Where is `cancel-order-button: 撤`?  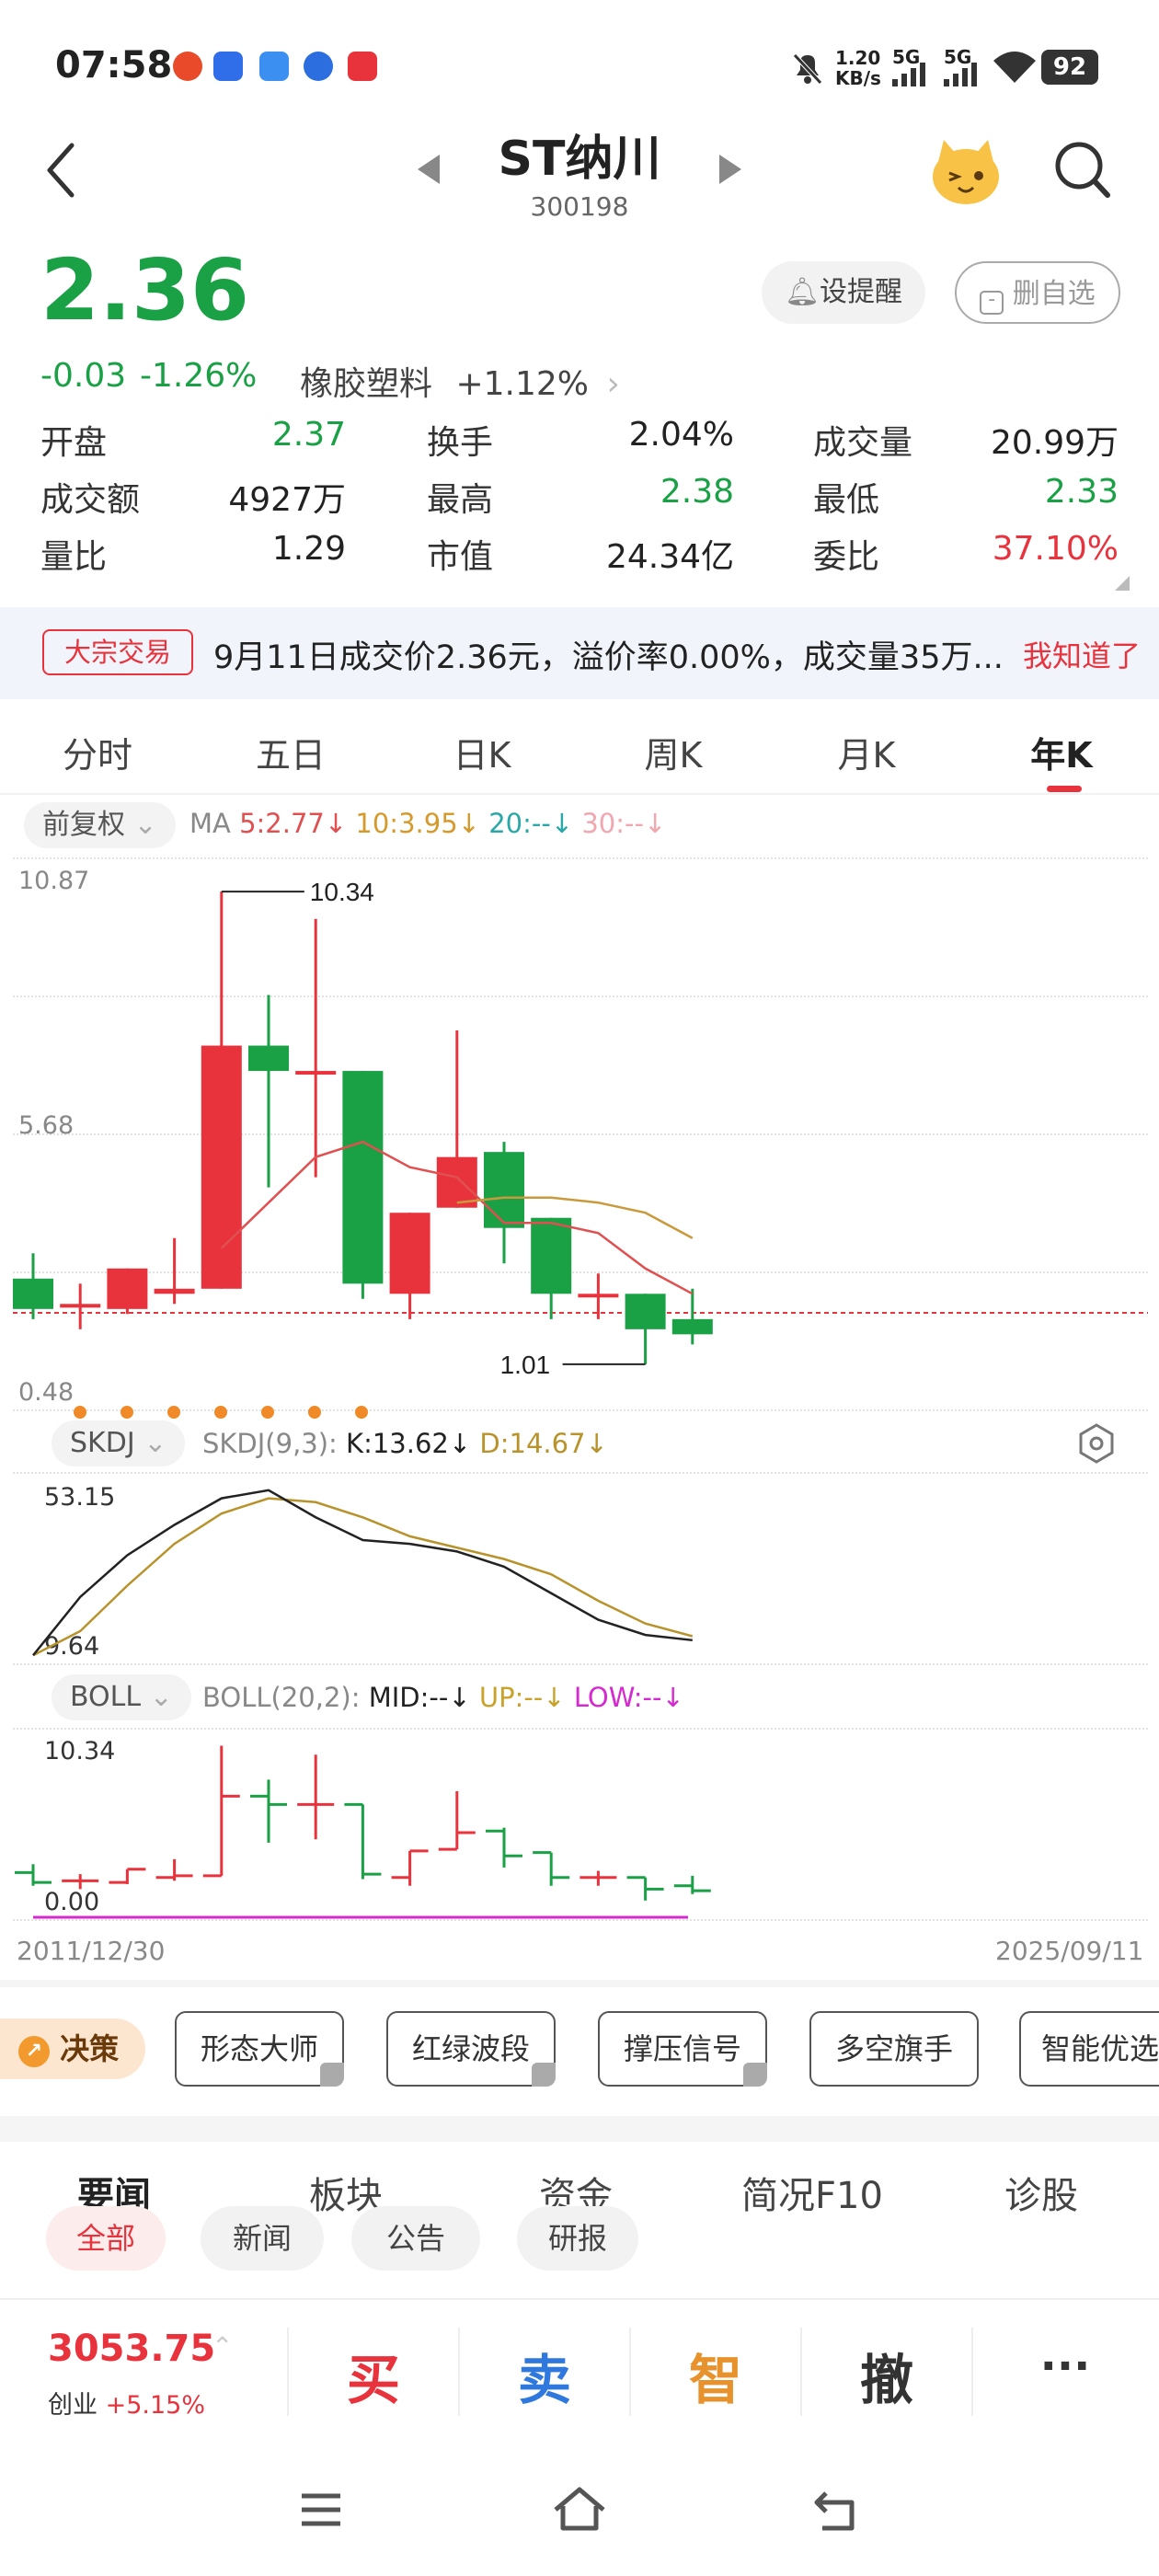
cancel-order-button: 撤 is located at coordinates (887, 2375).